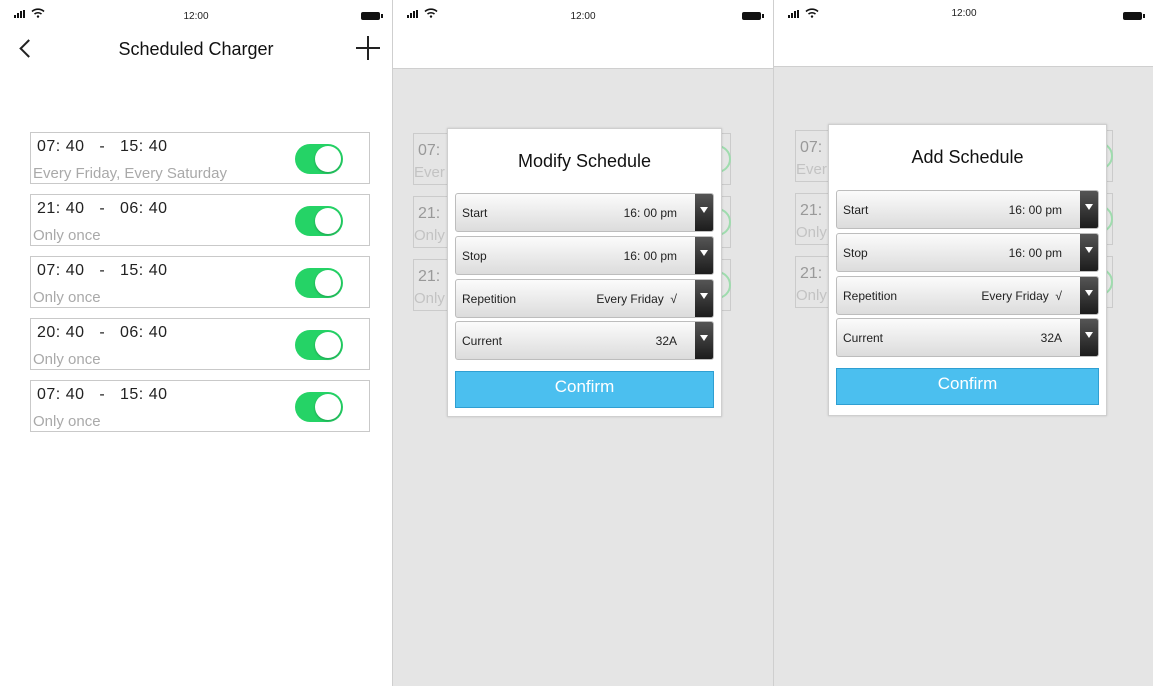  I want to click on page-title: Scheduled Charger, so click(196, 49).